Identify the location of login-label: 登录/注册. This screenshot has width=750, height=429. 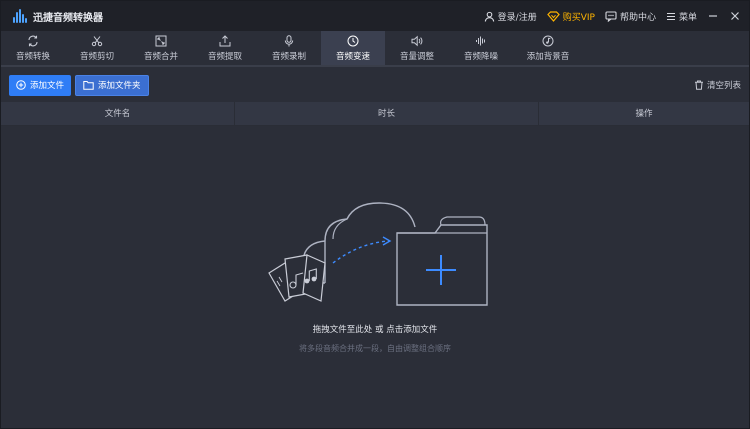
(517, 17).